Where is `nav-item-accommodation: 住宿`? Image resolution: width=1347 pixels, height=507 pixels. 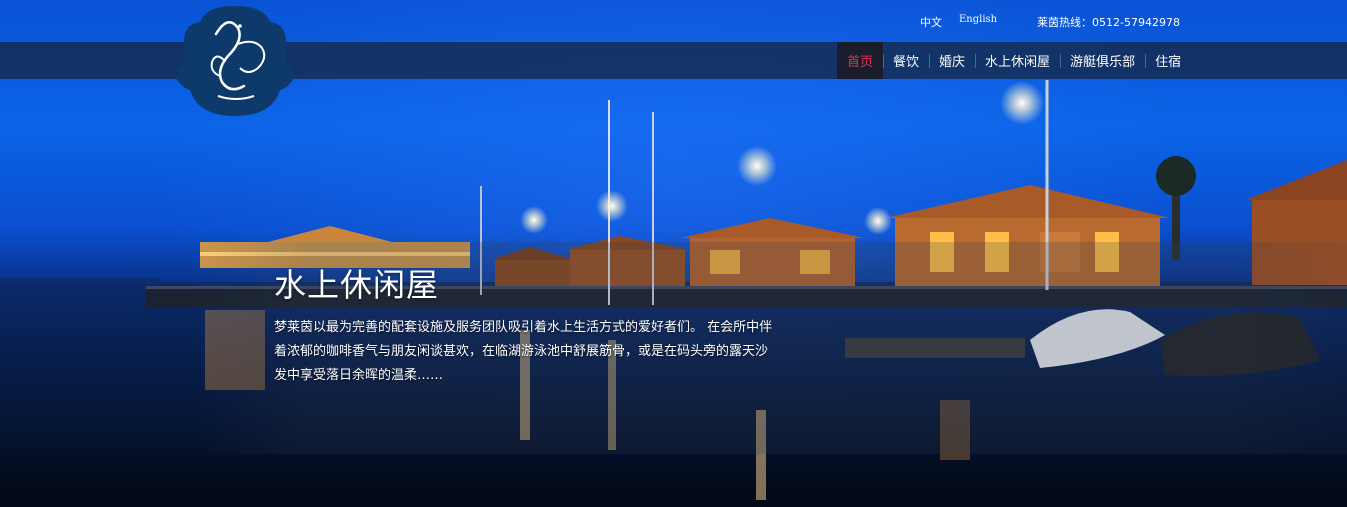 nav-item-accommodation: 住宿 is located at coordinates (1168, 60).